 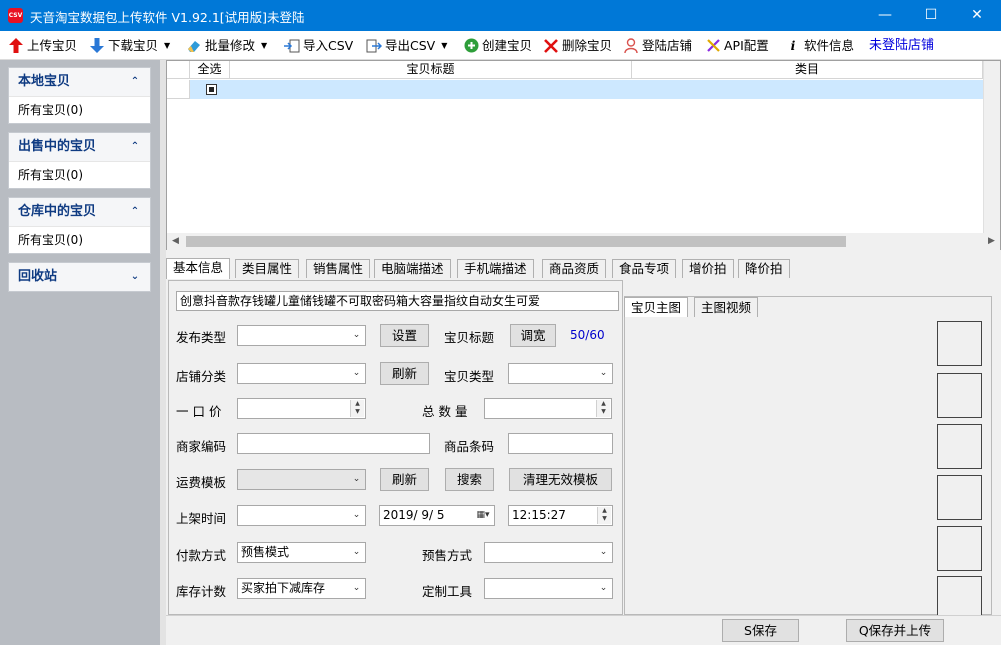 I want to click on item-type-label: 宝贝类型, so click(x=469, y=376).